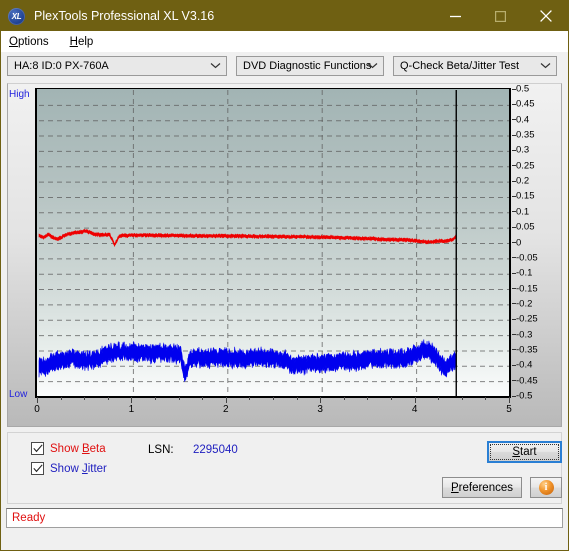  I want to click on y-tick-label: -0.45, so click(527, 381).